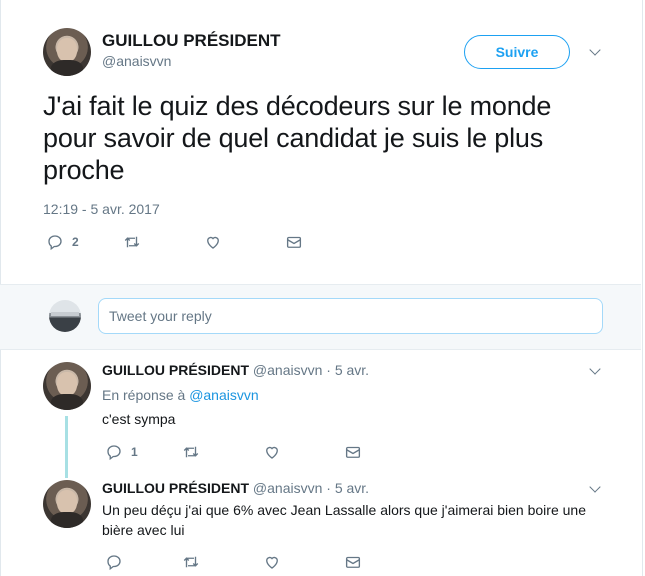 The height and width of the screenshot is (576, 645). Describe the element at coordinates (136, 61) in the screenshot. I see `author-handle: @anaisvvn` at that location.